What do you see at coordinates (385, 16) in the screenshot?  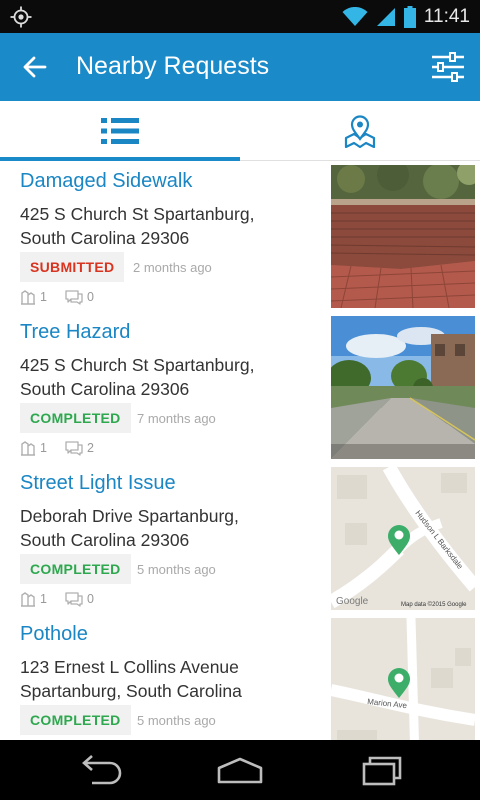 I see `signal-icon` at bounding box center [385, 16].